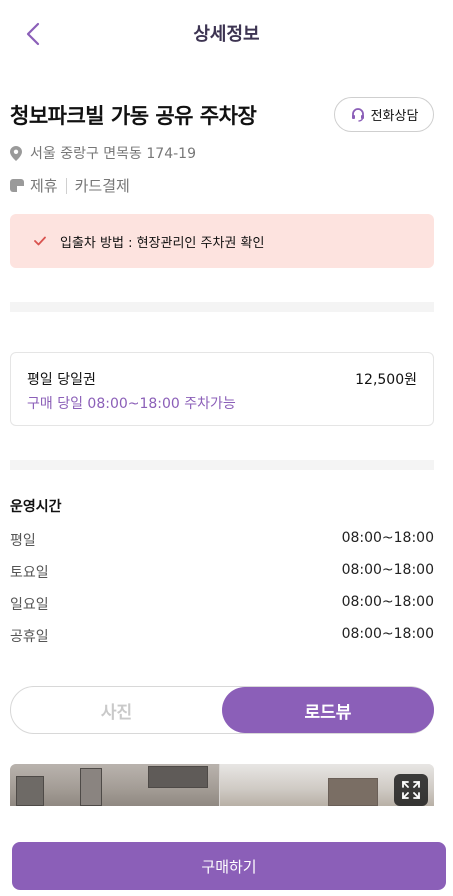 The image size is (453, 896). Describe the element at coordinates (222, 785) in the screenshot. I see `roadview-image` at that location.